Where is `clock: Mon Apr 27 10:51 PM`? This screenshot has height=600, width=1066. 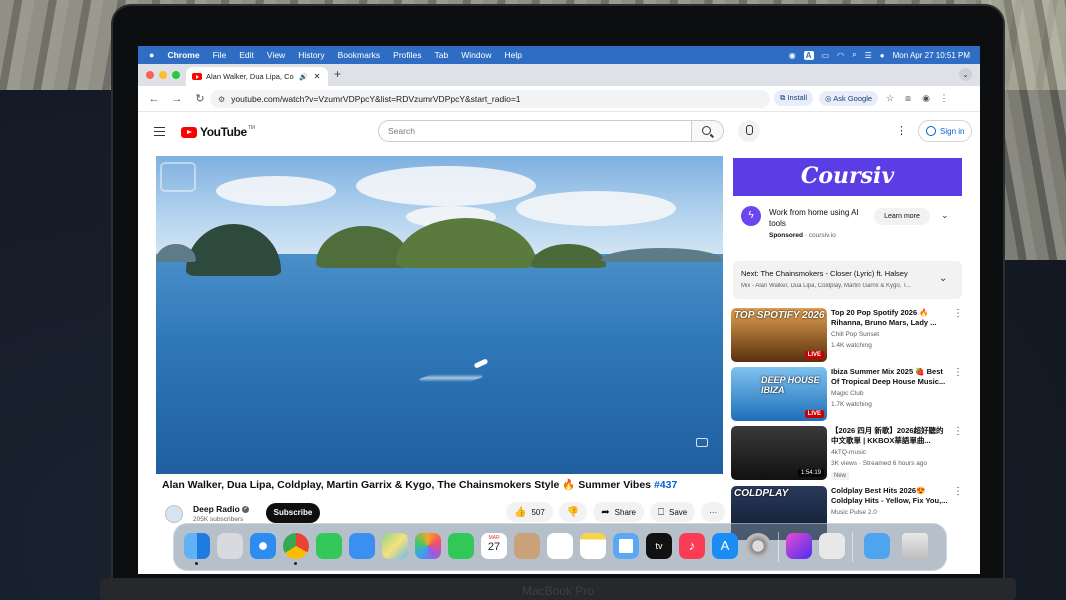
clock: Mon Apr 27 10:51 PM is located at coordinates (931, 55).